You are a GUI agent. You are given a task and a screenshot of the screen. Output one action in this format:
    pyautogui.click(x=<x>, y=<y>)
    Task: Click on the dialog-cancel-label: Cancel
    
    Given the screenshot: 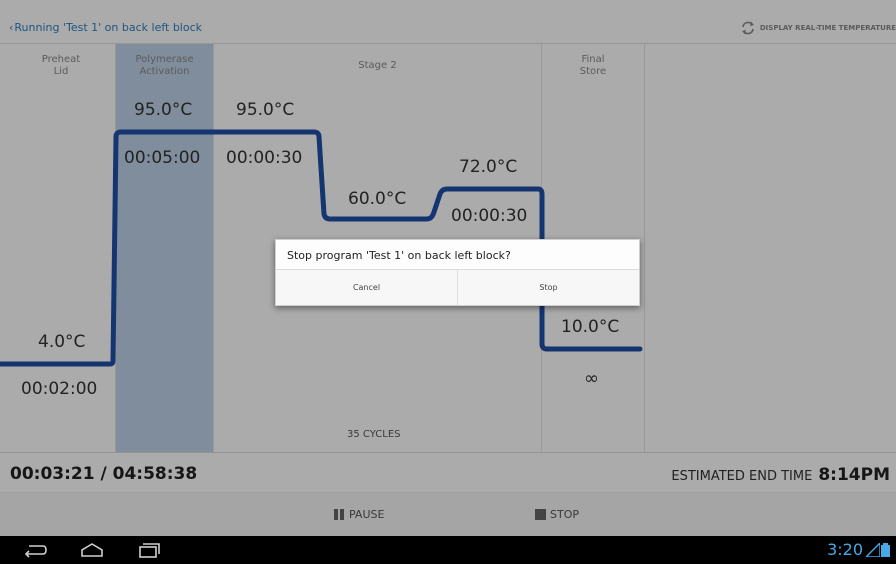 What is the action you would take?
    pyautogui.click(x=366, y=287)
    